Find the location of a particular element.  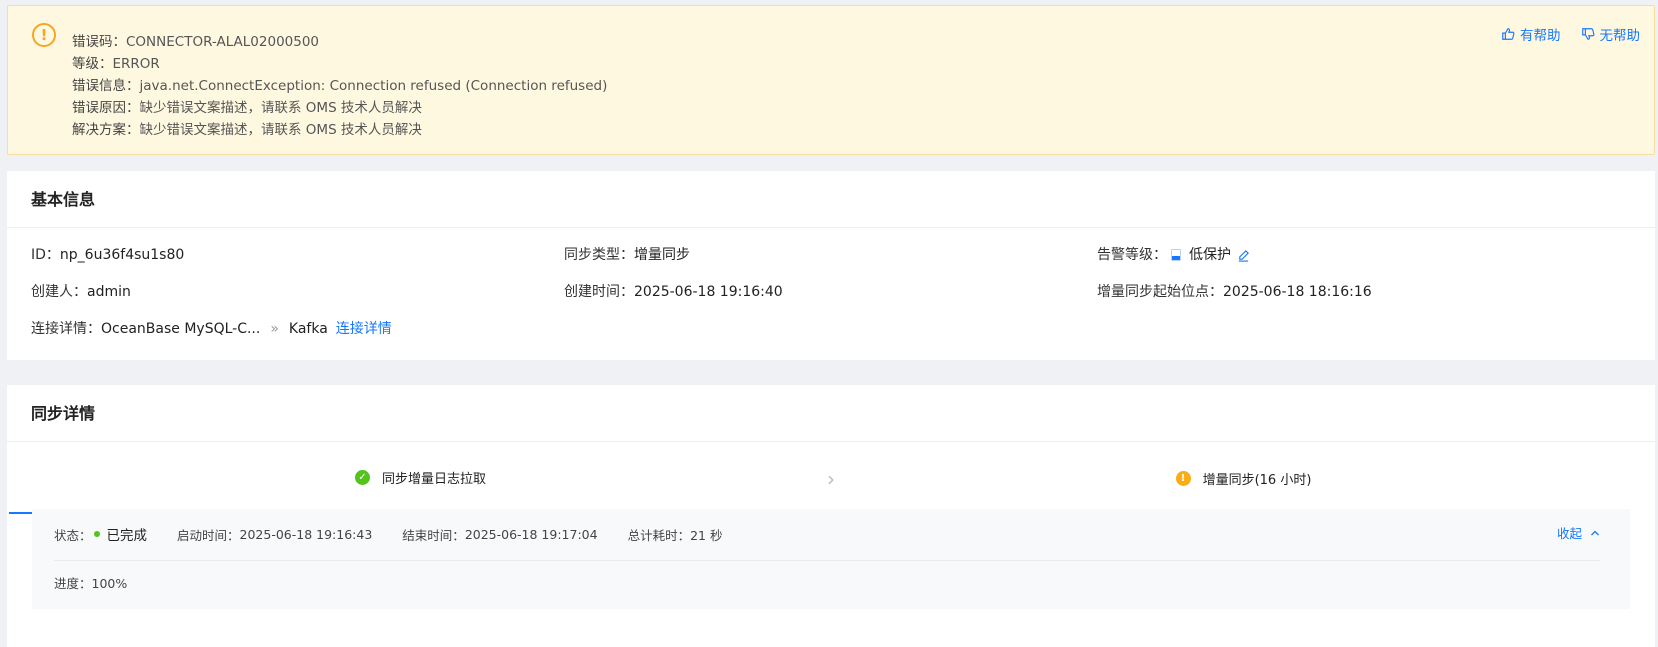

step-incr-log-pull: ✓ 同步增量日志拉取 is located at coordinates (420, 478).